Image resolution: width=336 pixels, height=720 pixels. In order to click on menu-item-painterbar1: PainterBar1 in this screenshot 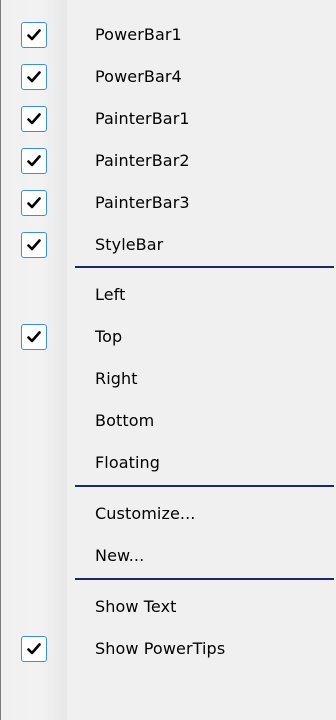, I will do `click(168, 119)`.